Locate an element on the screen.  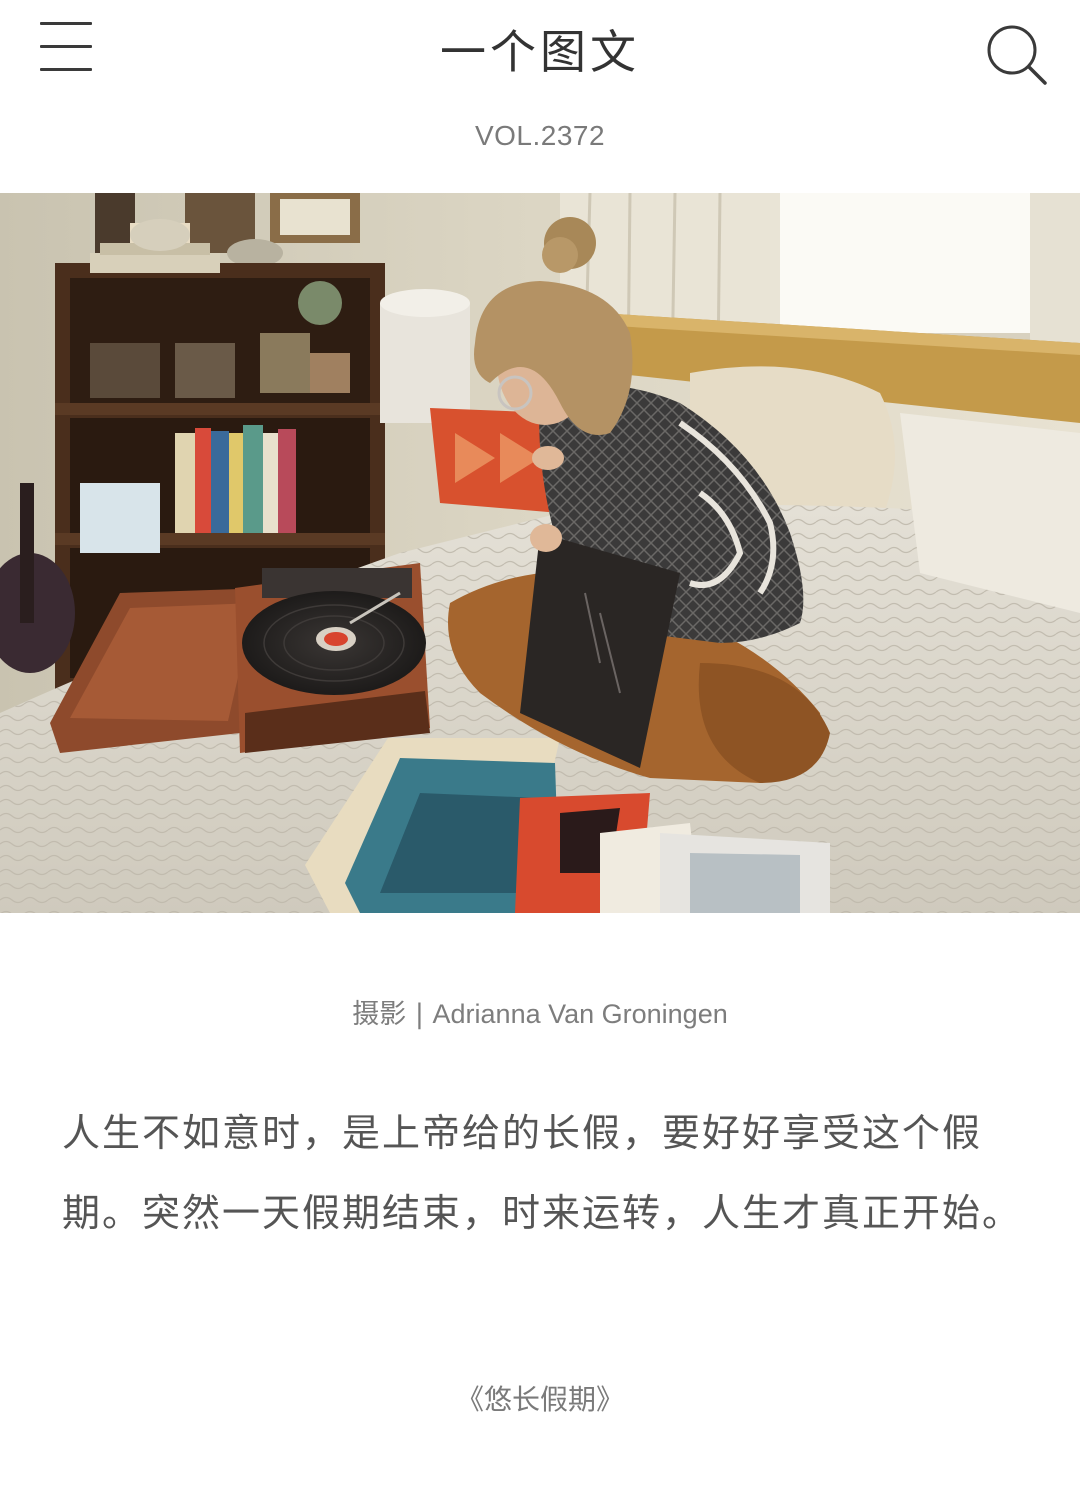
top-bar: 一个图文 is located at coordinates (540, 50).